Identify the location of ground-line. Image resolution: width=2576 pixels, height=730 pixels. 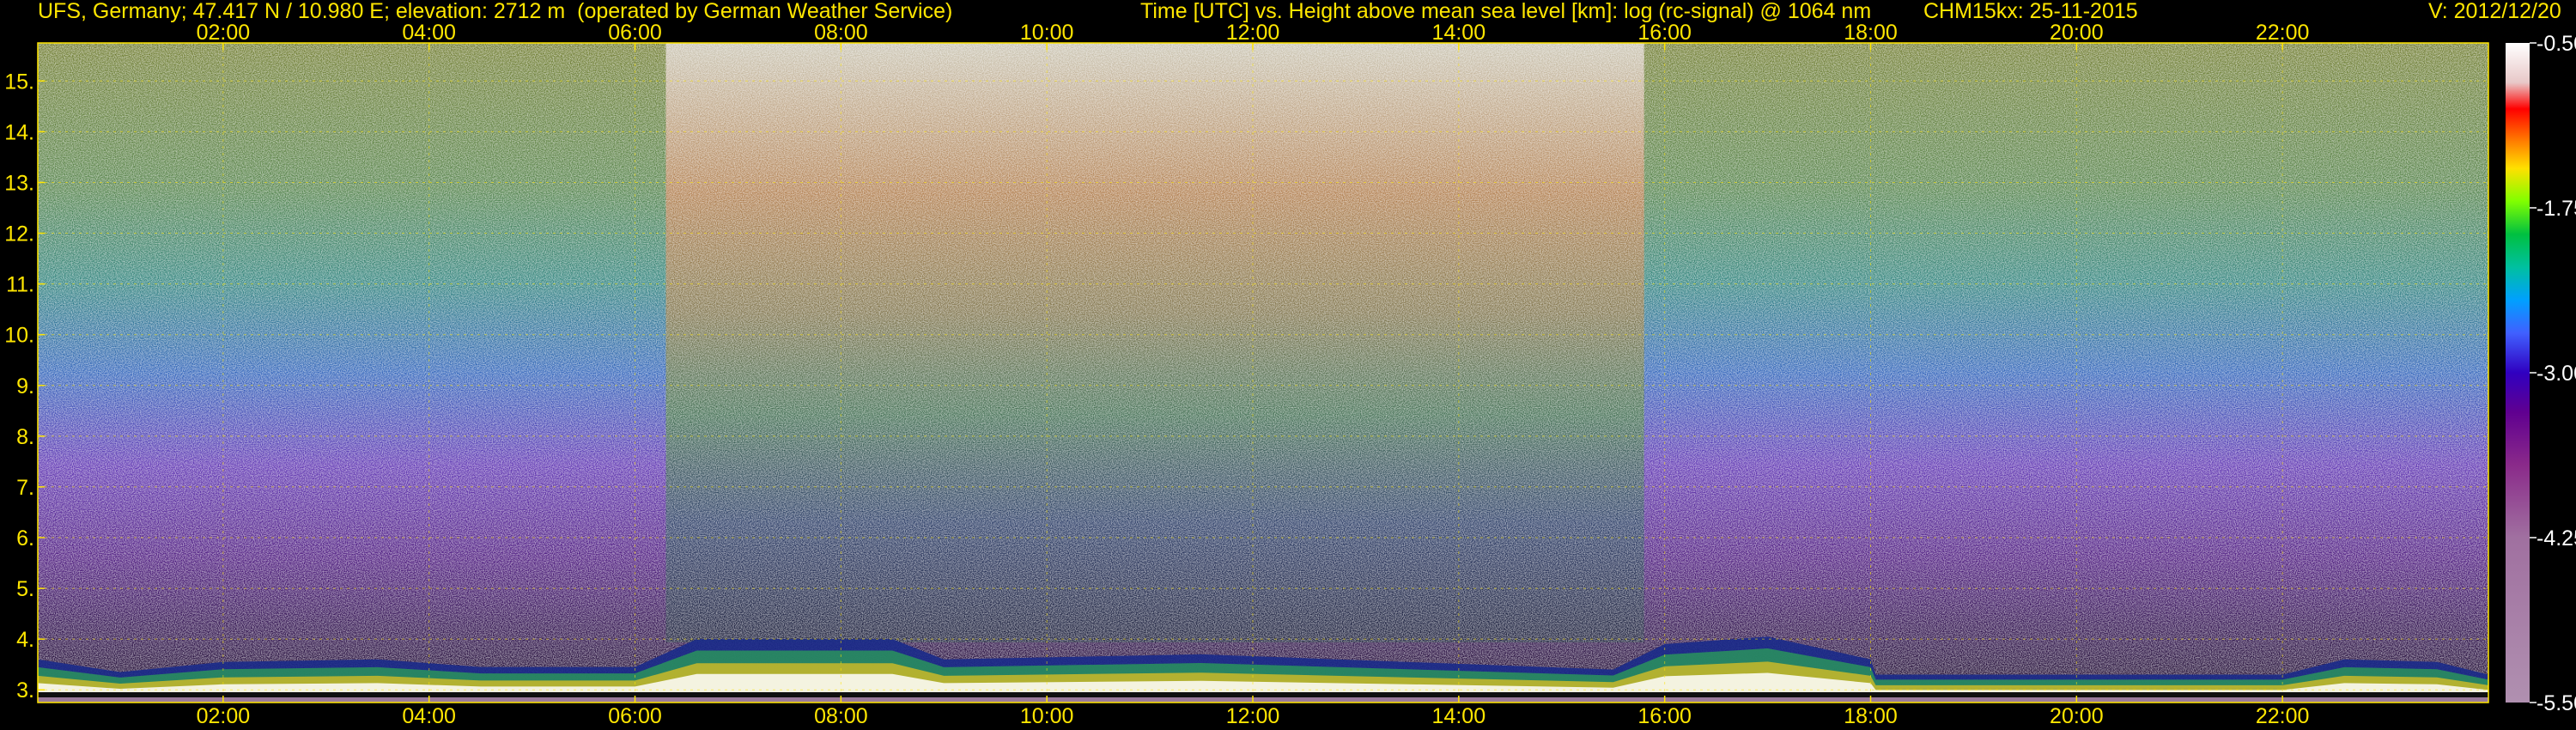
(1263, 694).